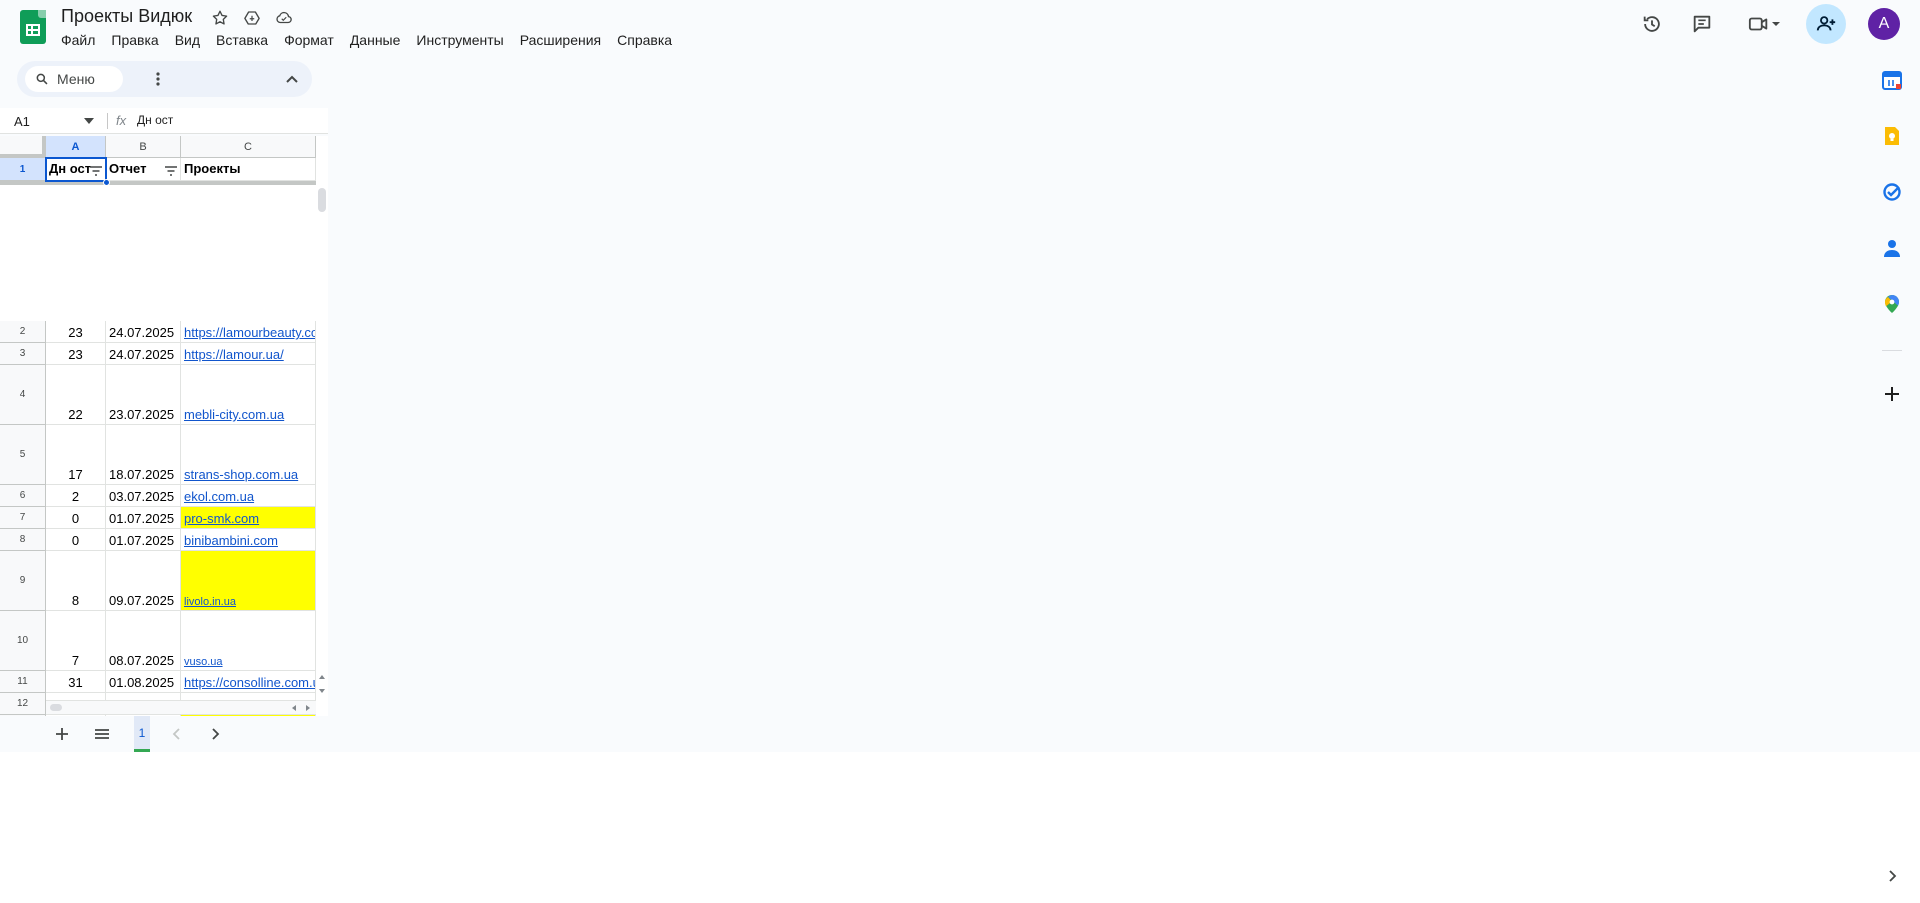 The image size is (1920, 903). I want to click on menu-view: Вид, so click(187, 40).